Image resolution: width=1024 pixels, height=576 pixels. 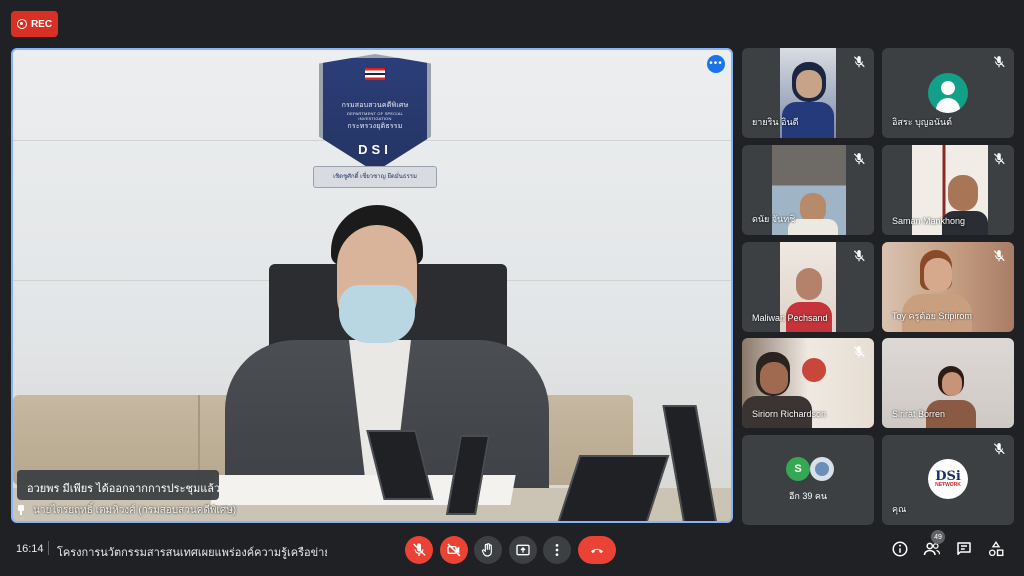 What do you see at coordinates (932, 316) in the screenshot?
I see `participant-name: Toy ครูต้อย Sripirom` at bounding box center [932, 316].